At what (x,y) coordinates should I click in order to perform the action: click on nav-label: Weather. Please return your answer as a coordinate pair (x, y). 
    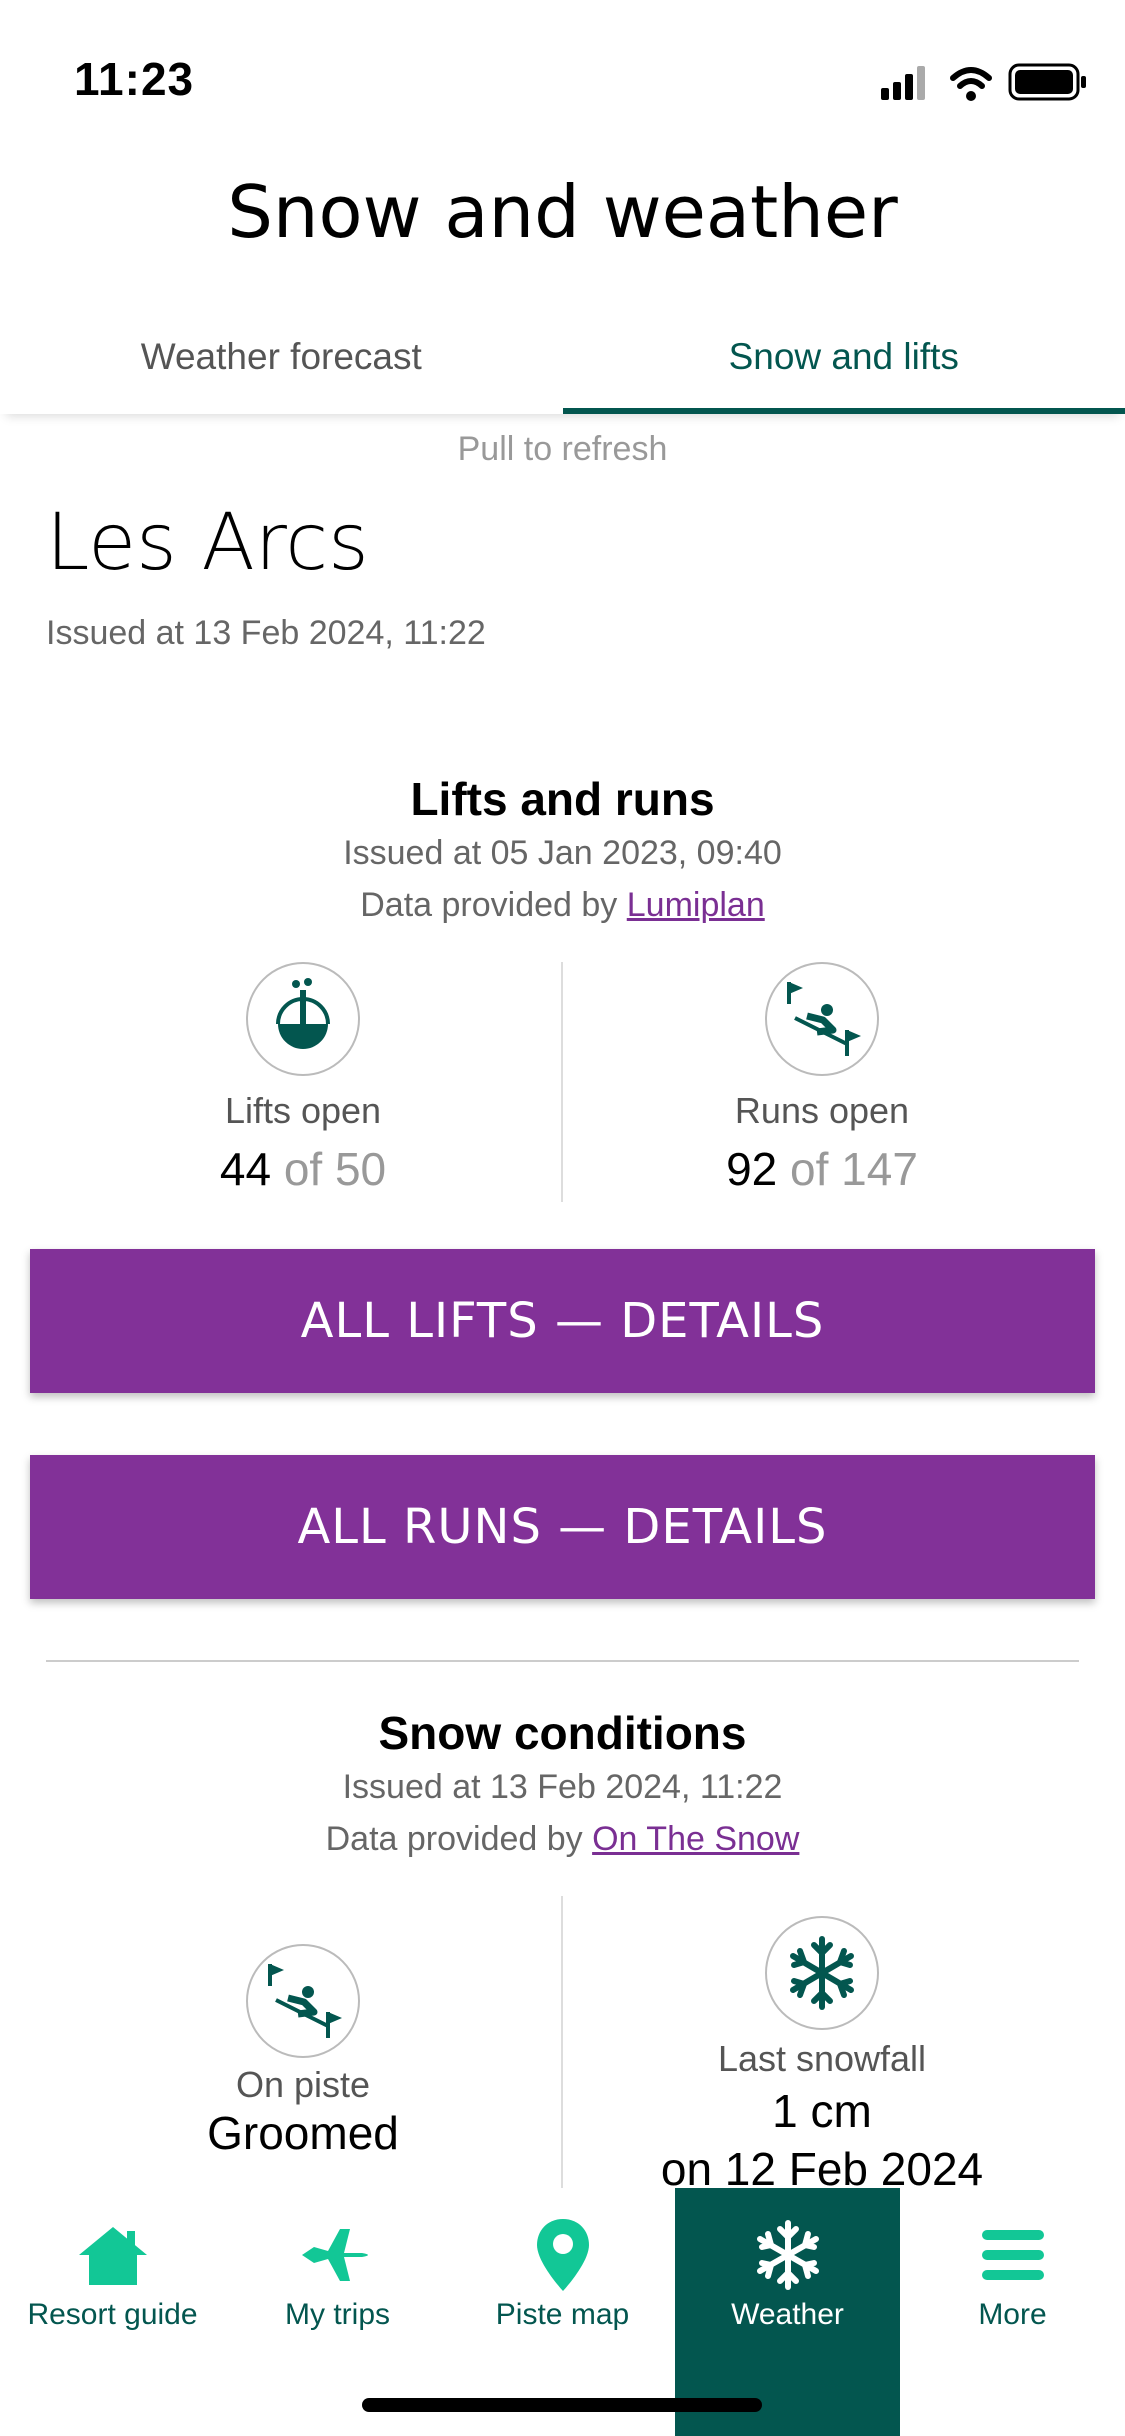
    Looking at the image, I should click on (787, 2314).